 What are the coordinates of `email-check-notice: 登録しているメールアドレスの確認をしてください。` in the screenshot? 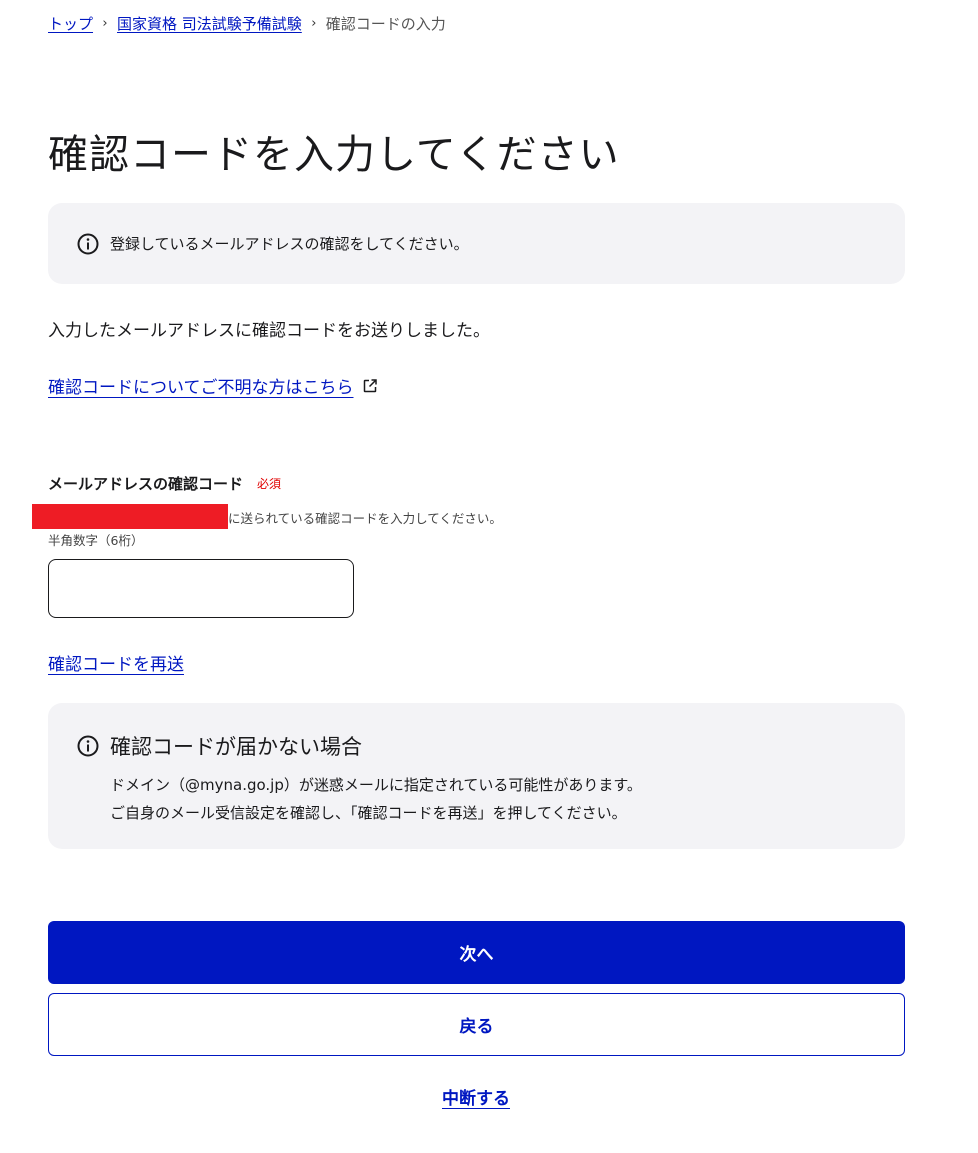 It's located at (476, 243).